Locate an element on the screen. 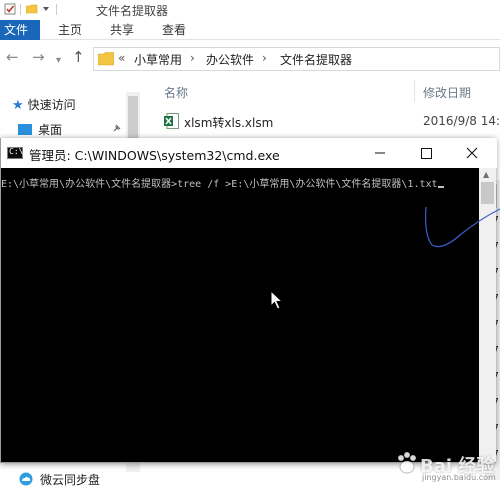  ribbon-tabs: 文件 主页 共享 查看 is located at coordinates (250, 30).